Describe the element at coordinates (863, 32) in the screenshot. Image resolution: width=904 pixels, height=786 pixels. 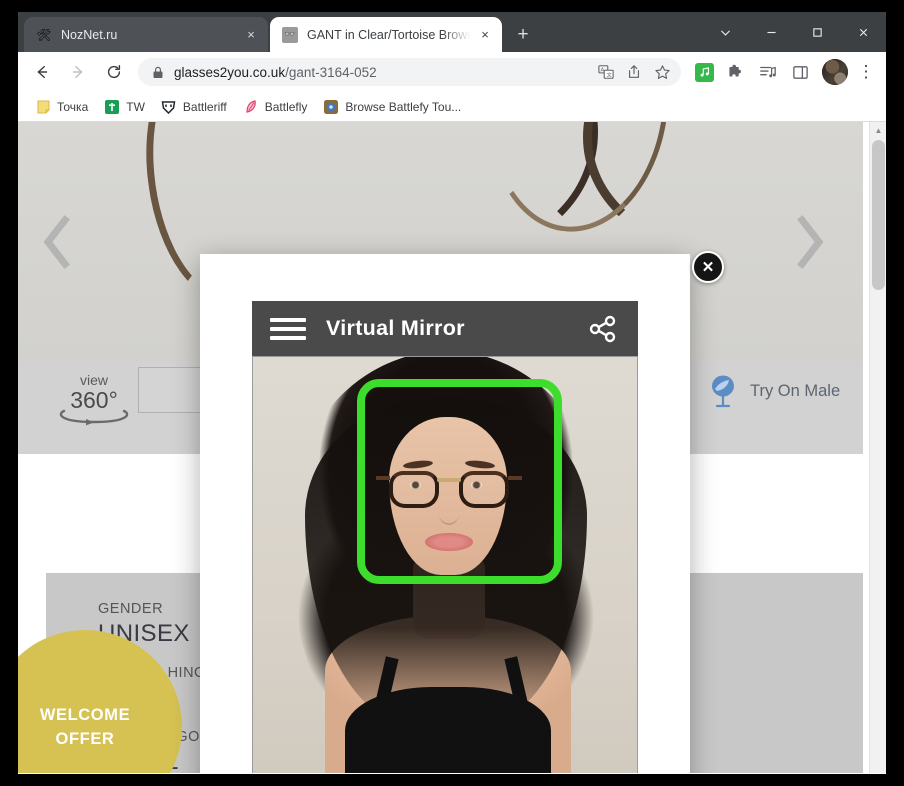
I see `window-close-icon` at that location.